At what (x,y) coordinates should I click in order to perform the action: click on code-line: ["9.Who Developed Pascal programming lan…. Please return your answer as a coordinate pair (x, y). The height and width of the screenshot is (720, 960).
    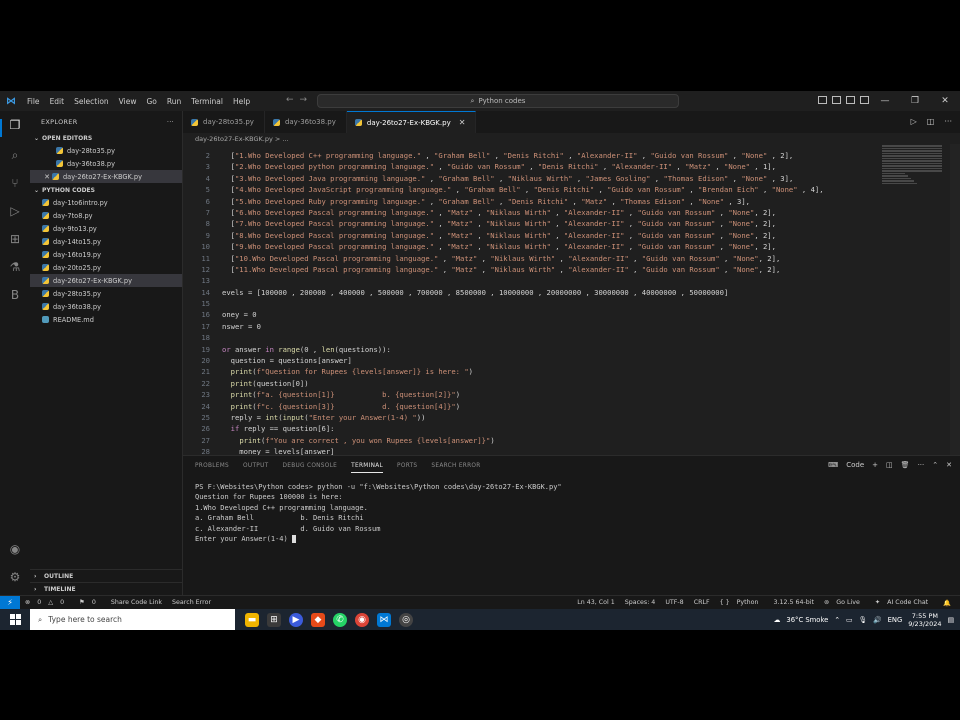
    Looking at the image, I should click on (552, 246).